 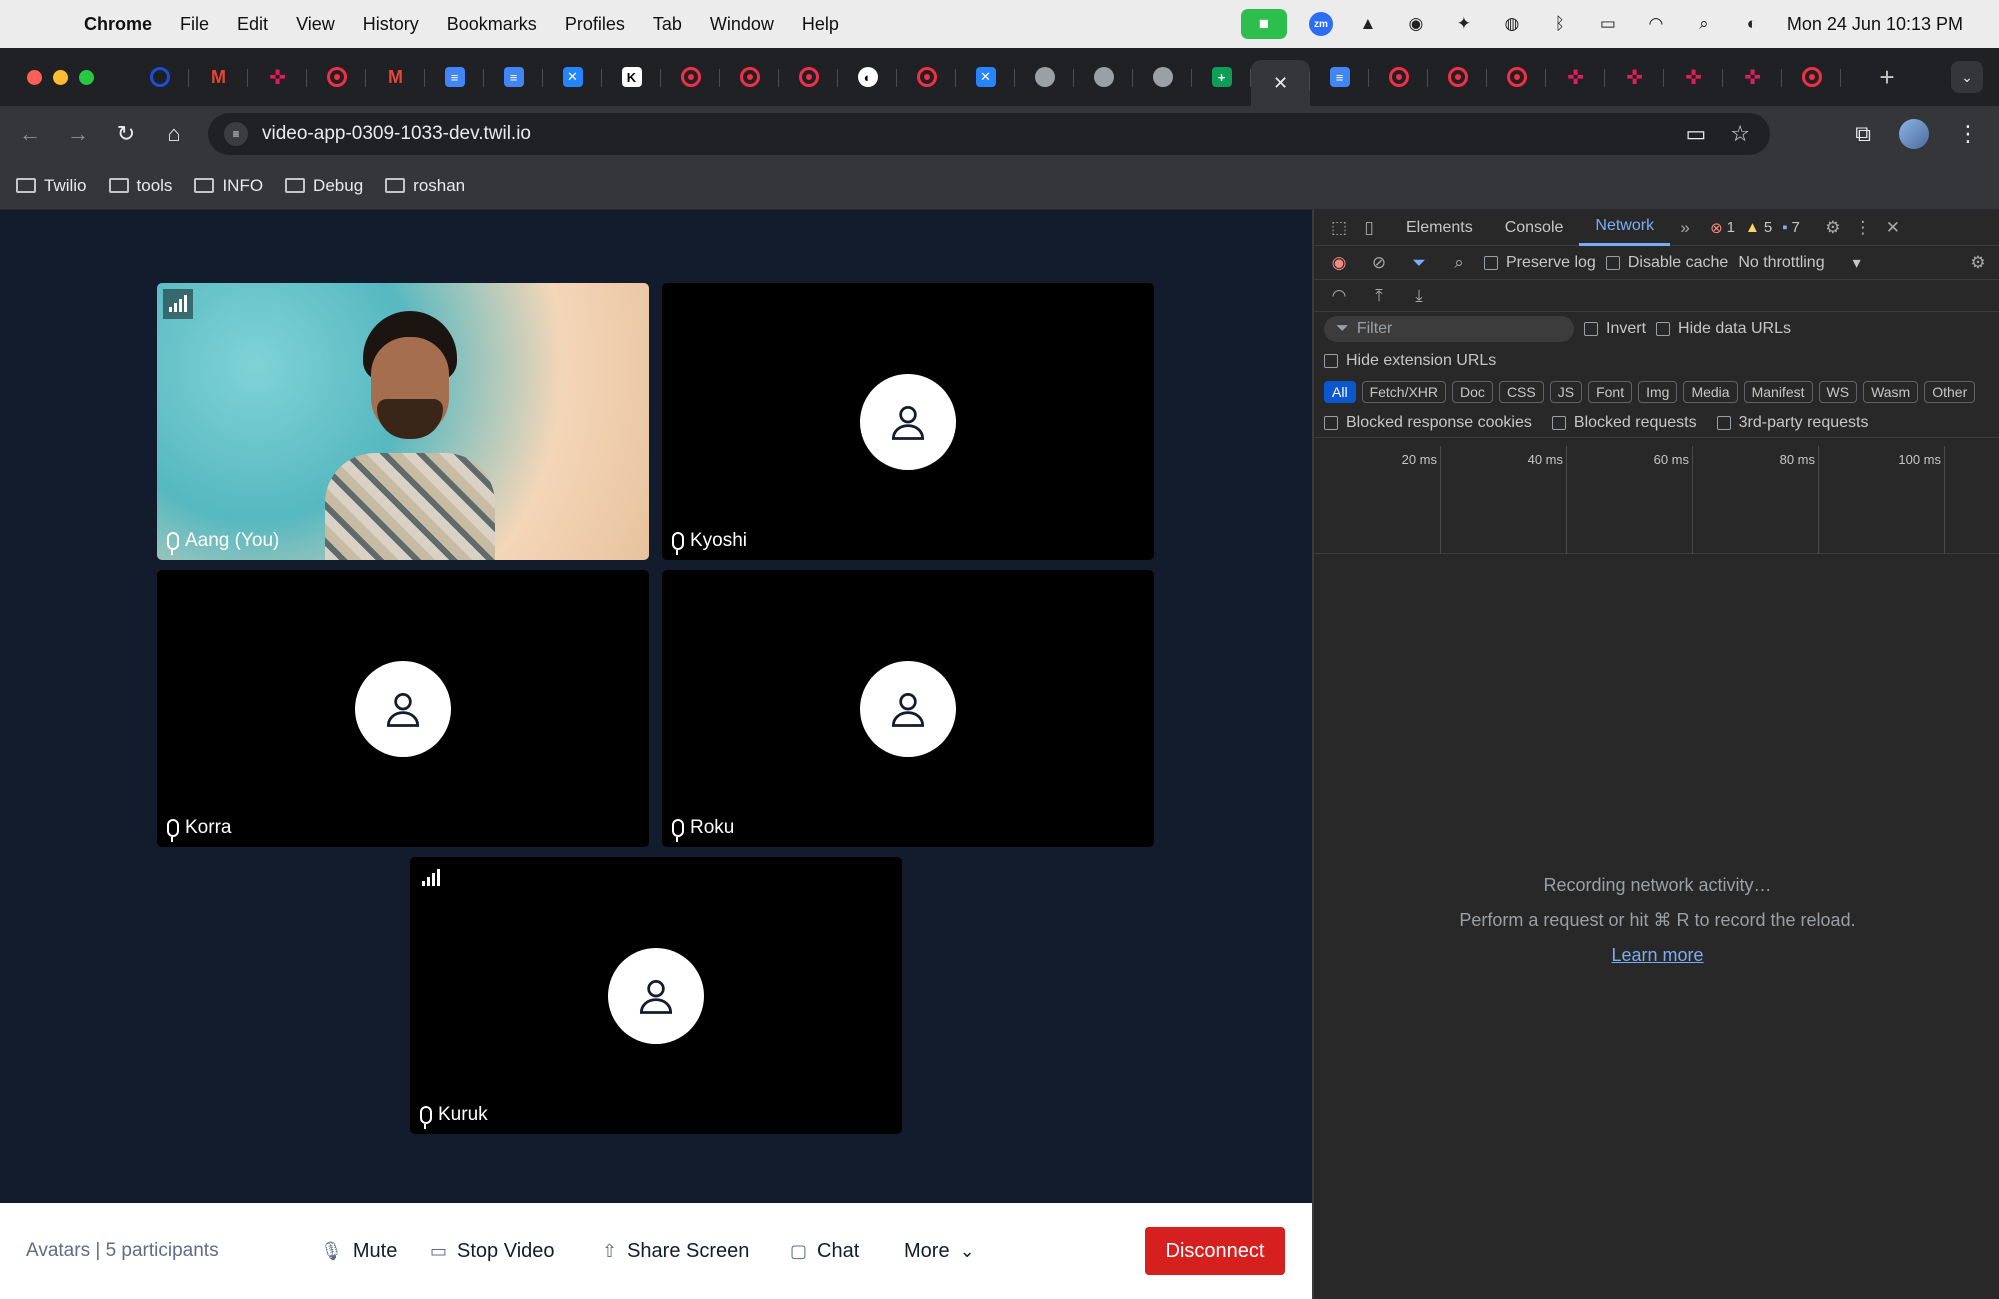 What do you see at coordinates (908, 421) in the screenshot?
I see `participant-tile-kyoshi: Kyoshi` at bounding box center [908, 421].